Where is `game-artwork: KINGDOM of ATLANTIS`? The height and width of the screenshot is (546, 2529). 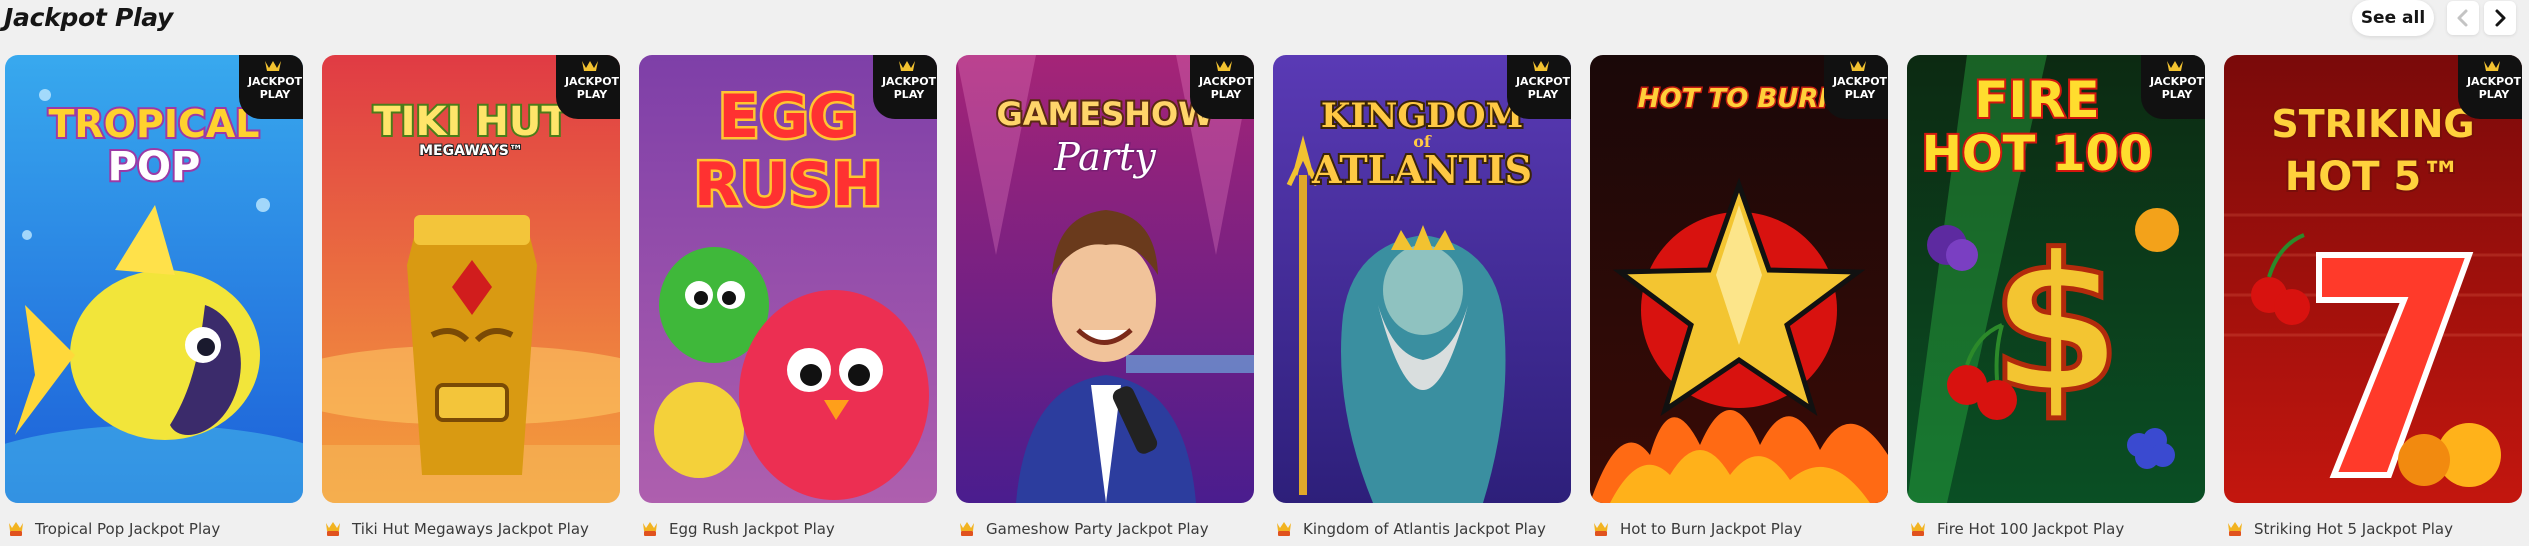 game-artwork: KINGDOM of ATLANTIS is located at coordinates (1422, 279).